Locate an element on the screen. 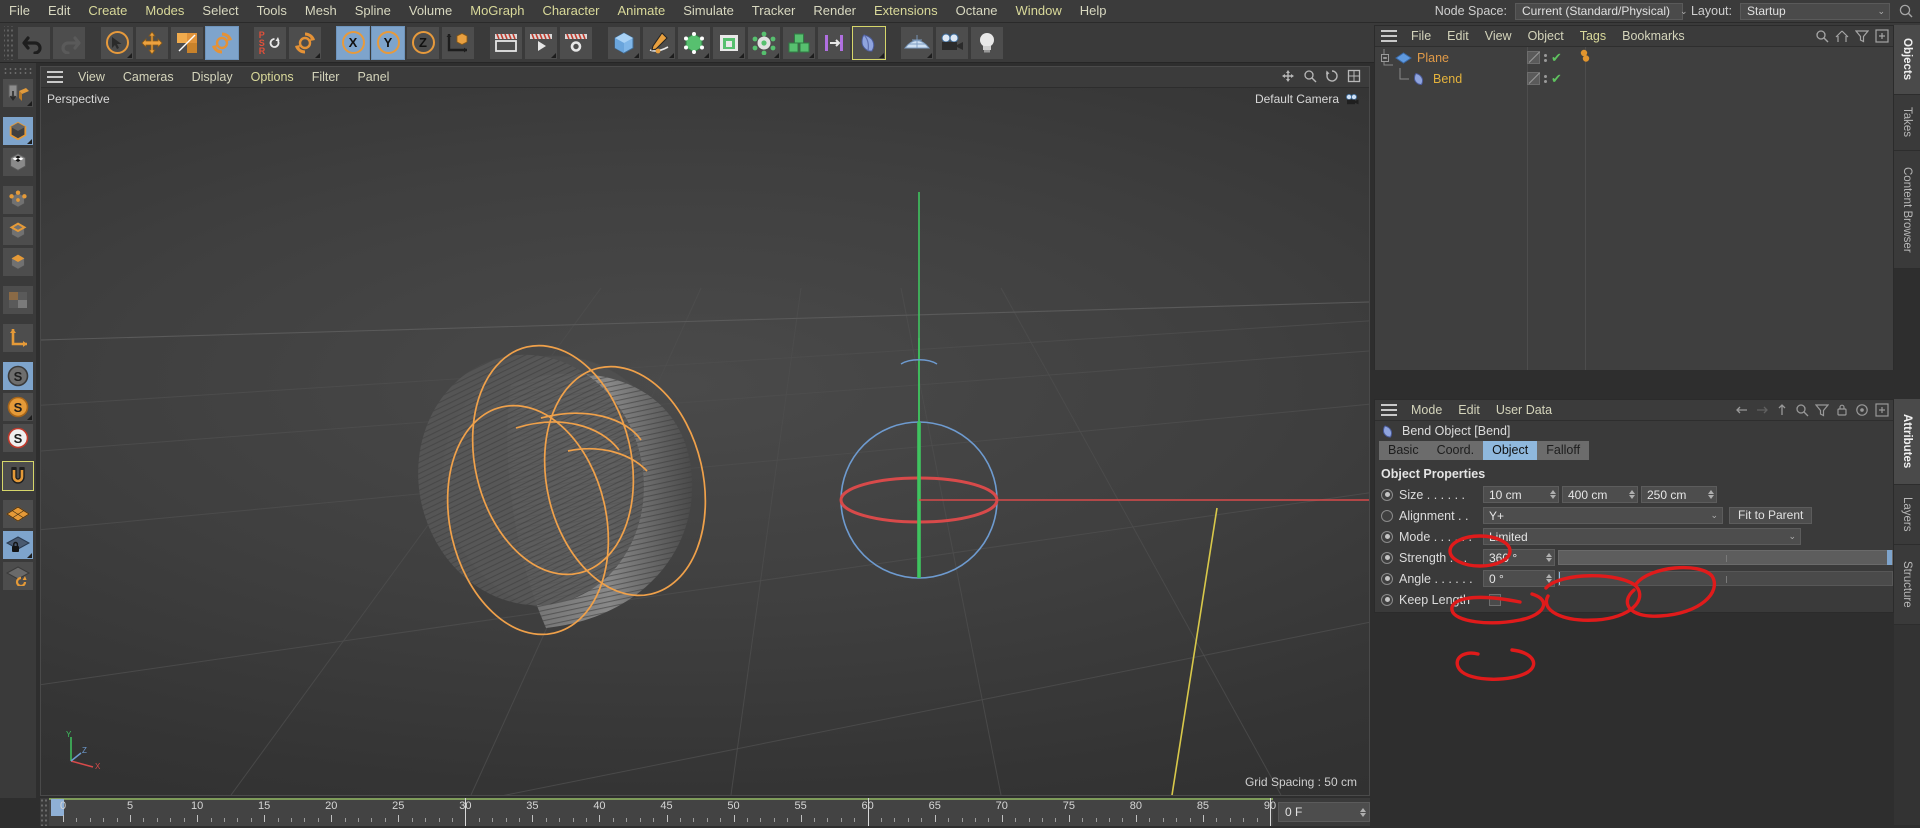  menu-character: Character is located at coordinates (570, 11).